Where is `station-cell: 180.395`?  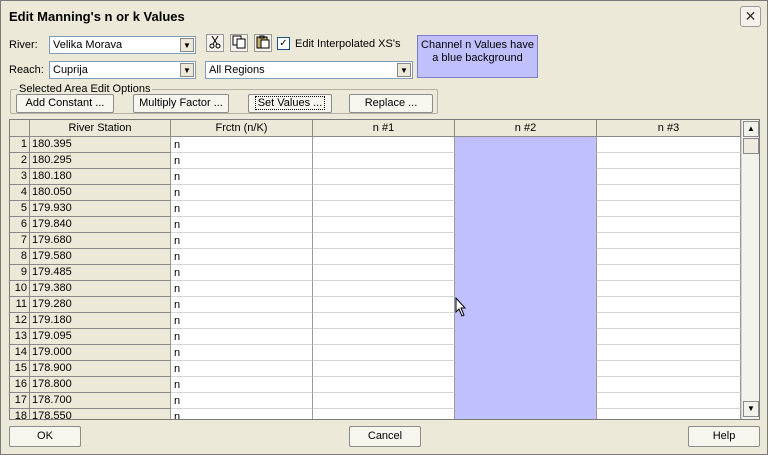 station-cell: 180.395 is located at coordinates (100, 145).